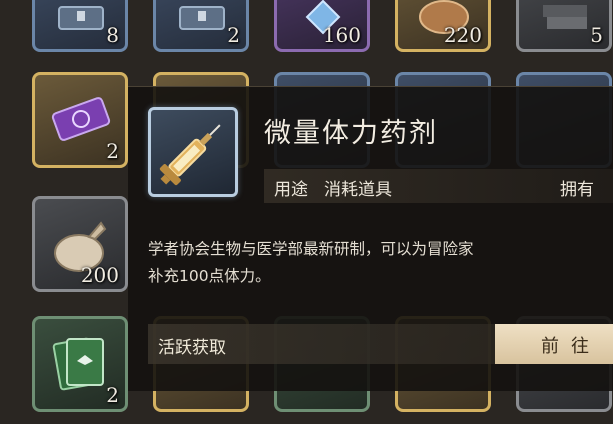 The image size is (613, 424). I want to click on item-count: 5, so click(596, 35).